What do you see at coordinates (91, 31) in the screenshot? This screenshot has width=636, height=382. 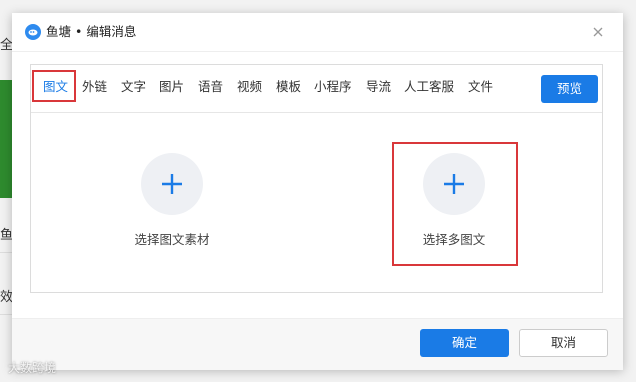 I see `dialog-title: 鱼塘 • 编辑消息` at bounding box center [91, 31].